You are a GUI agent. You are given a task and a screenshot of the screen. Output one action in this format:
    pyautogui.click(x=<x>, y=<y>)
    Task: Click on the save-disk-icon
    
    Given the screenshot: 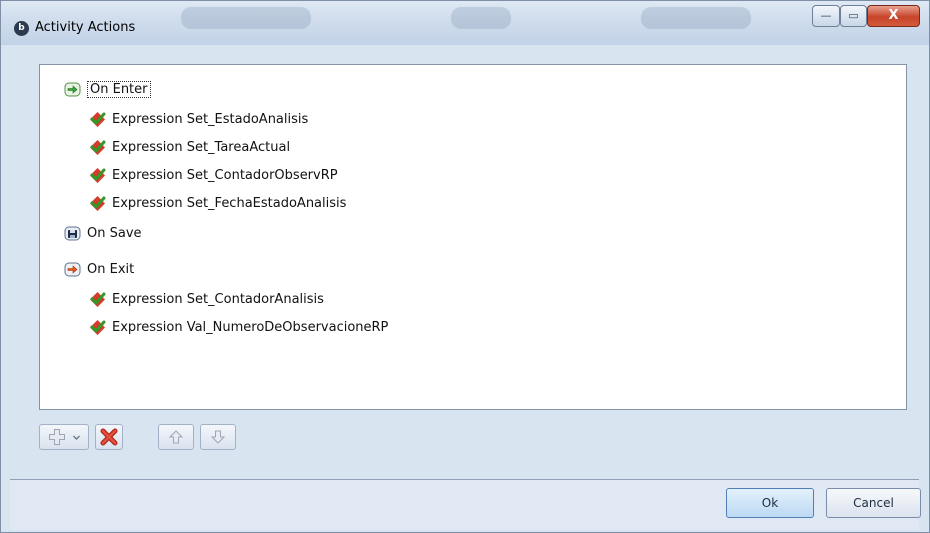 What is the action you would take?
    pyautogui.click(x=72, y=233)
    